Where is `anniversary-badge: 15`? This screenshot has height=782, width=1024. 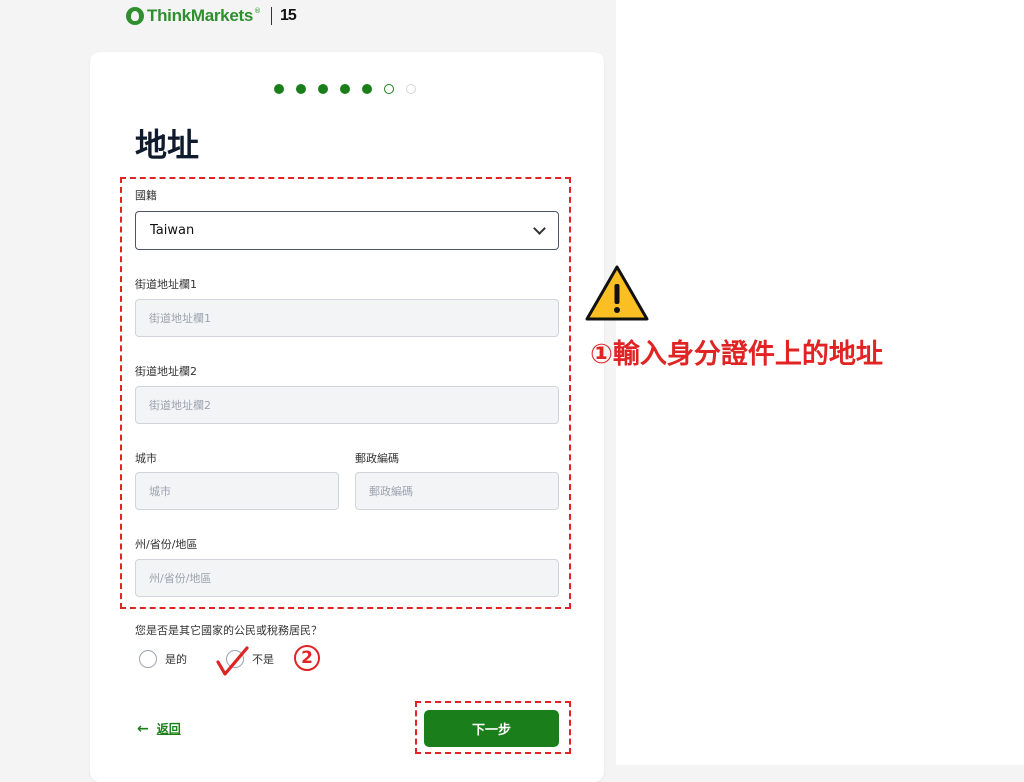
anniversary-badge: 15 is located at coordinates (288, 15).